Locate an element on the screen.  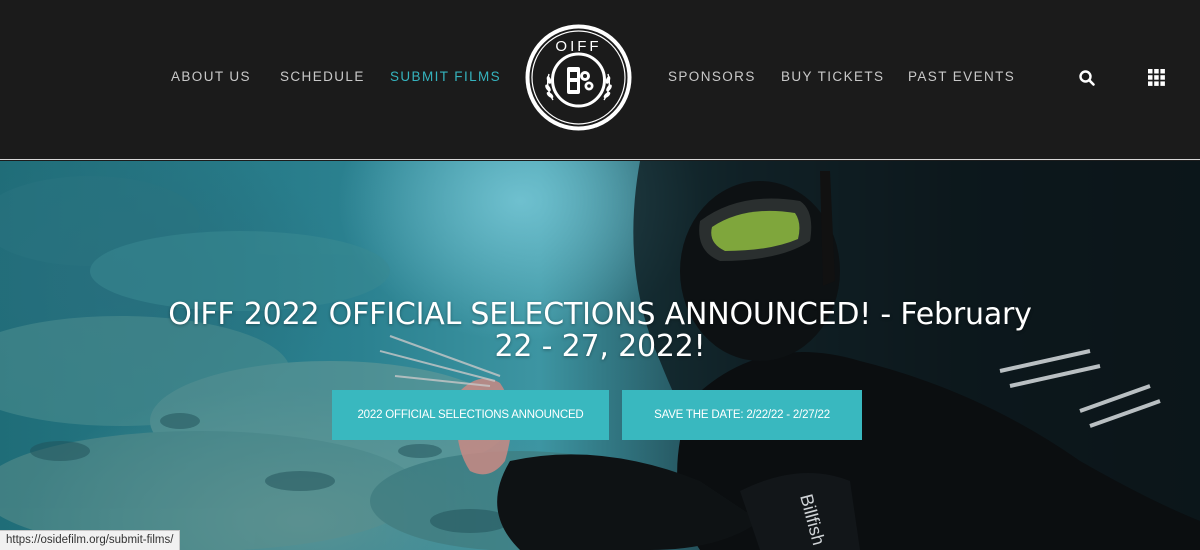
official-selections-button: 2022 OFFICIAL SELECTIONS ANNOUNCED is located at coordinates (470, 415).